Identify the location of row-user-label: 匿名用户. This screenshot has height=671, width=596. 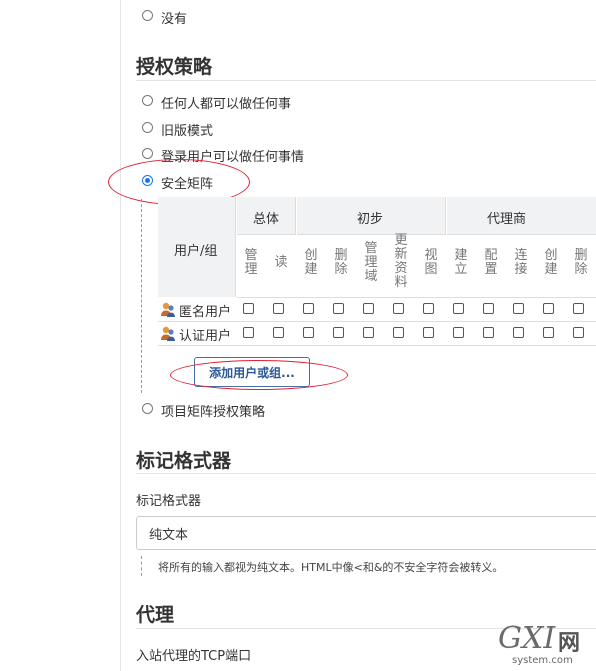
(205, 312).